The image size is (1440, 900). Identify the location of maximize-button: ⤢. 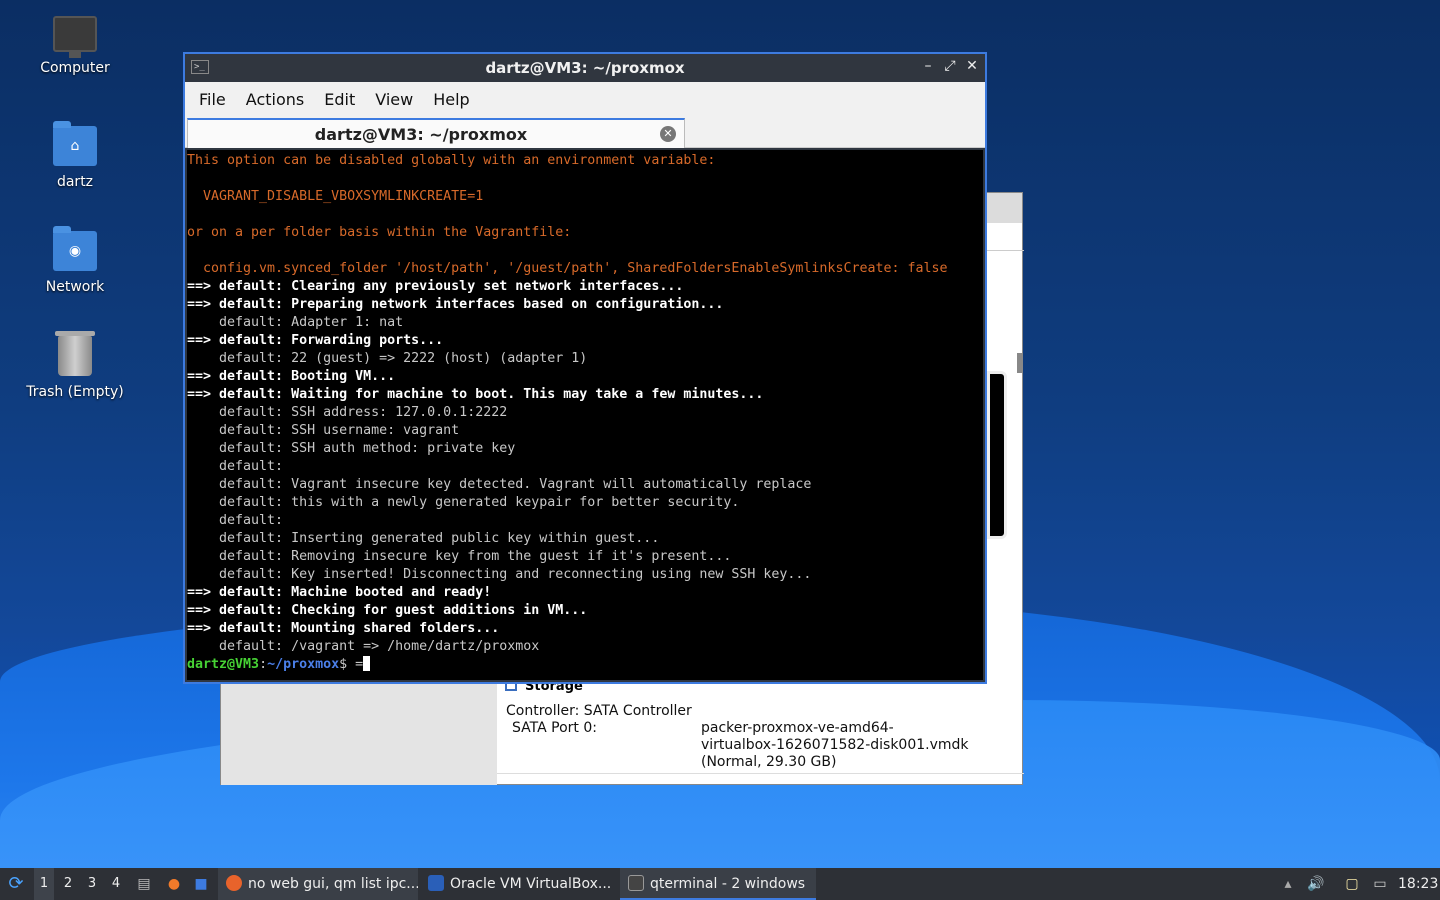
(950, 66).